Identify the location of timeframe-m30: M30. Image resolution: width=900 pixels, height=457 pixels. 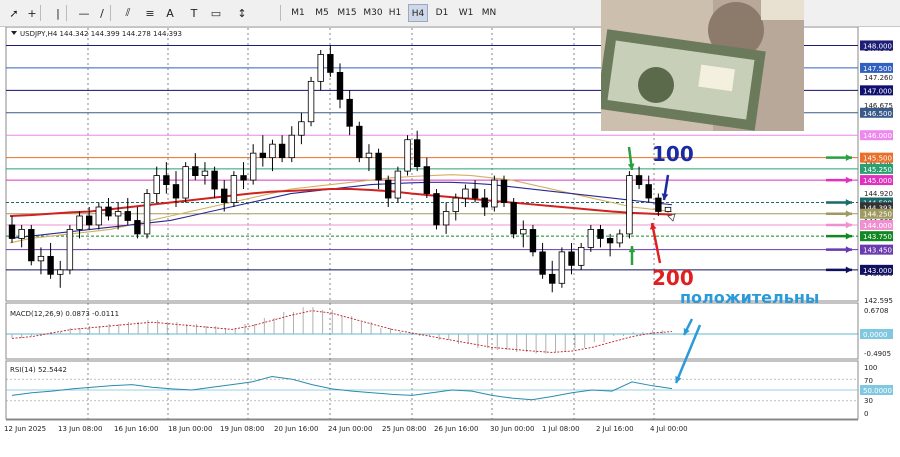
(373, 13).